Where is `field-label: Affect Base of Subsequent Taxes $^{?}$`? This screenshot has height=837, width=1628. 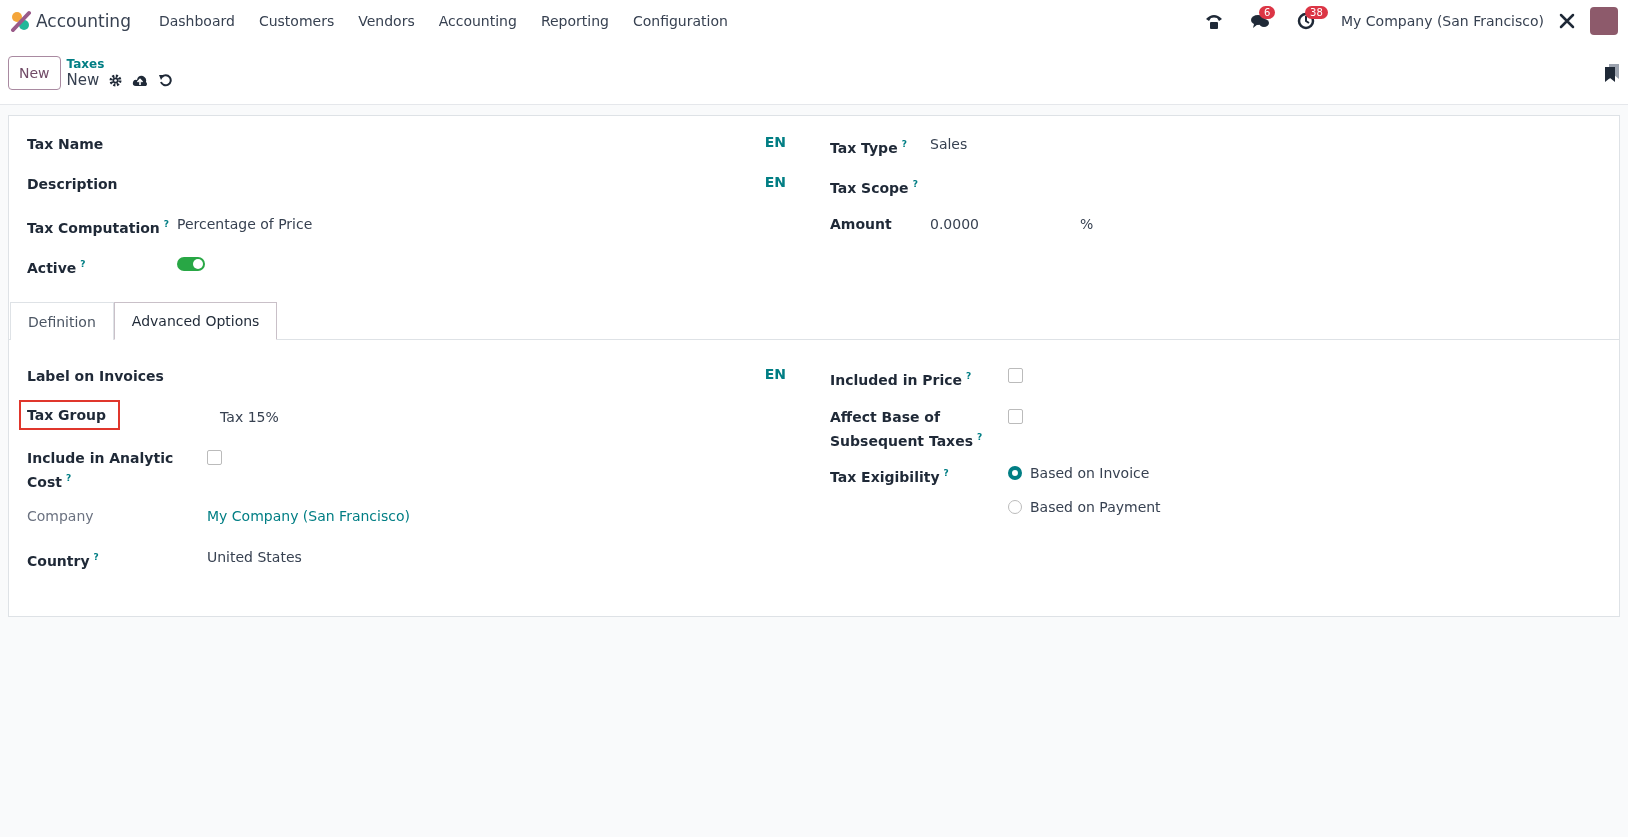 field-label: Affect Base of Subsequent Taxes $^{?}$ is located at coordinates (907, 429).